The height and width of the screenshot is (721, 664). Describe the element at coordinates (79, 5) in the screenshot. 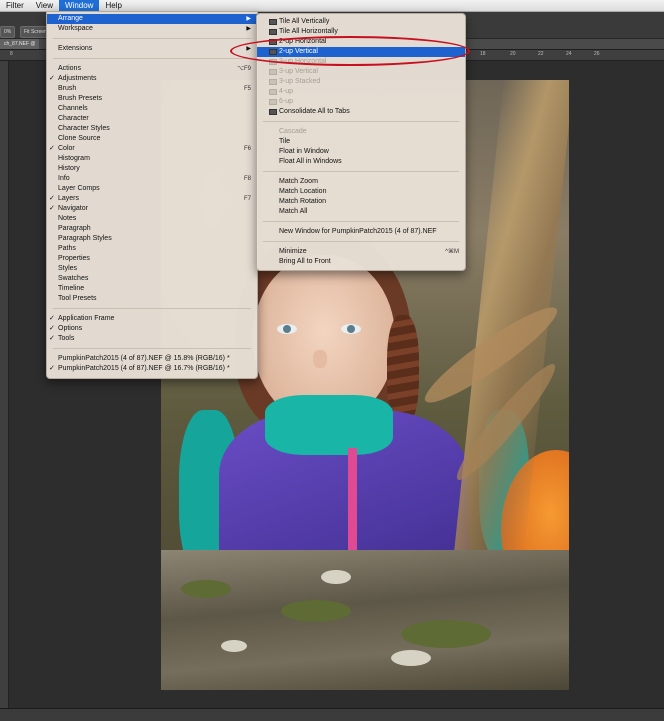

I see `menu-window: Window` at that location.